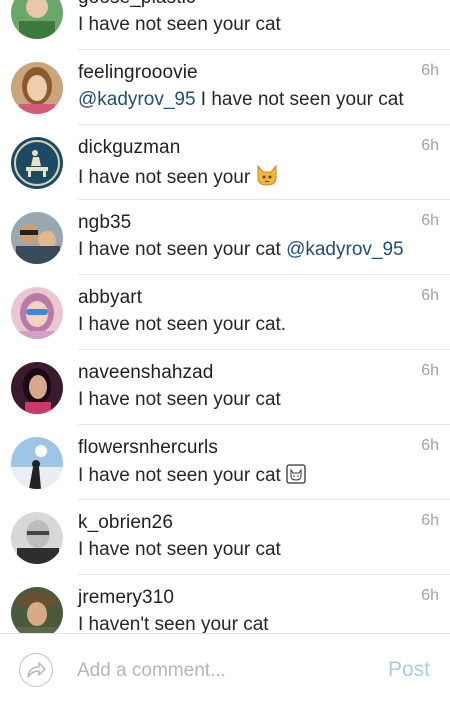 Image resolution: width=450 pixels, height=707 pixels. What do you see at coordinates (148, 448) in the screenshot?
I see `comment-username: flowersnhercurls` at bounding box center [148, 448].